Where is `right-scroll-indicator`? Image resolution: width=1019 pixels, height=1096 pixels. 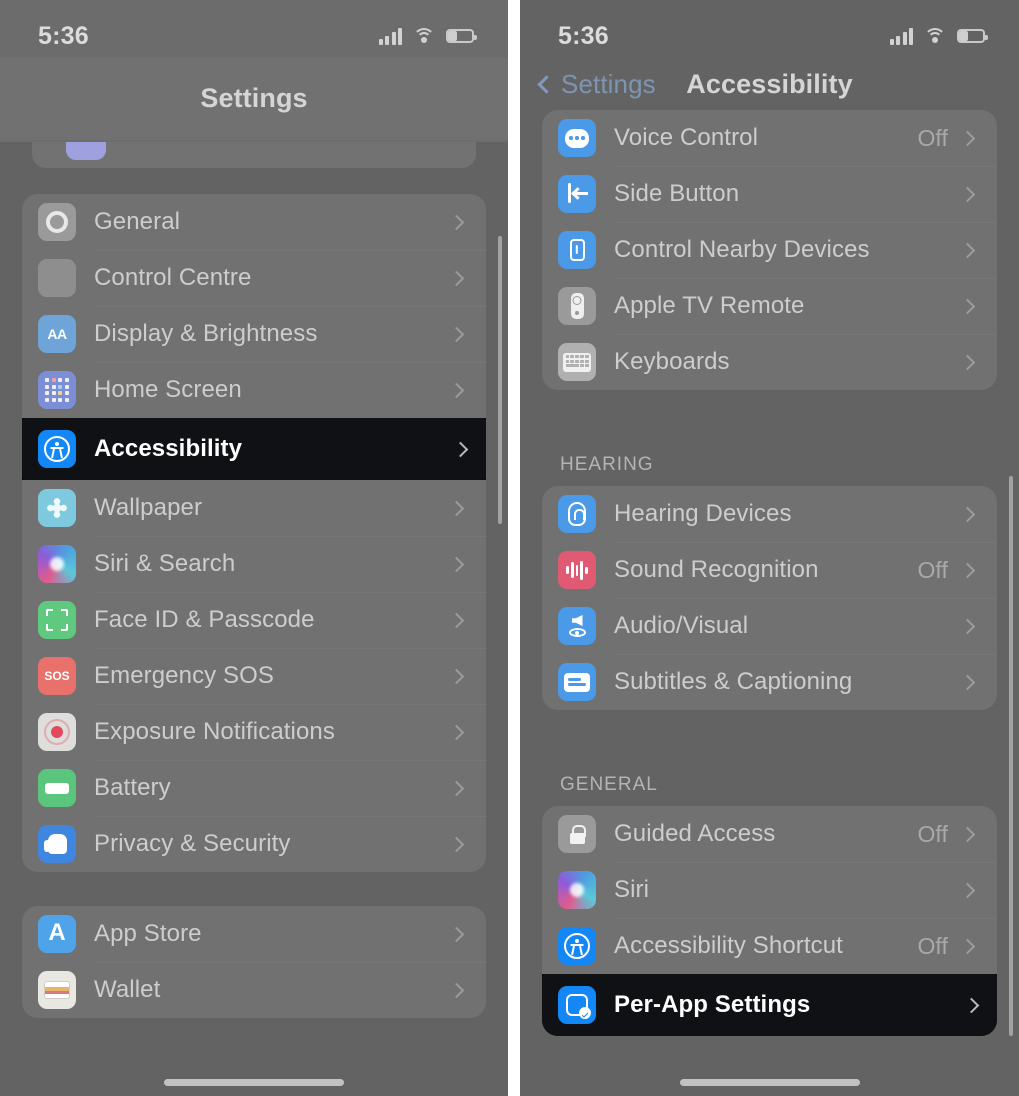 right-scroll-indicator is located at coordinates (1011, 756).